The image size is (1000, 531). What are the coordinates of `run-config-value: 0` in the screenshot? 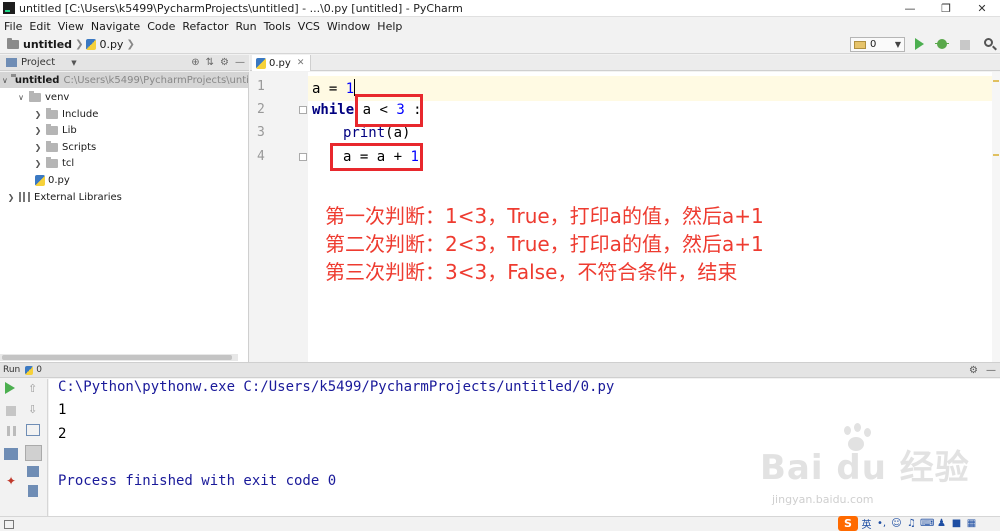 It's located at (873, 44).